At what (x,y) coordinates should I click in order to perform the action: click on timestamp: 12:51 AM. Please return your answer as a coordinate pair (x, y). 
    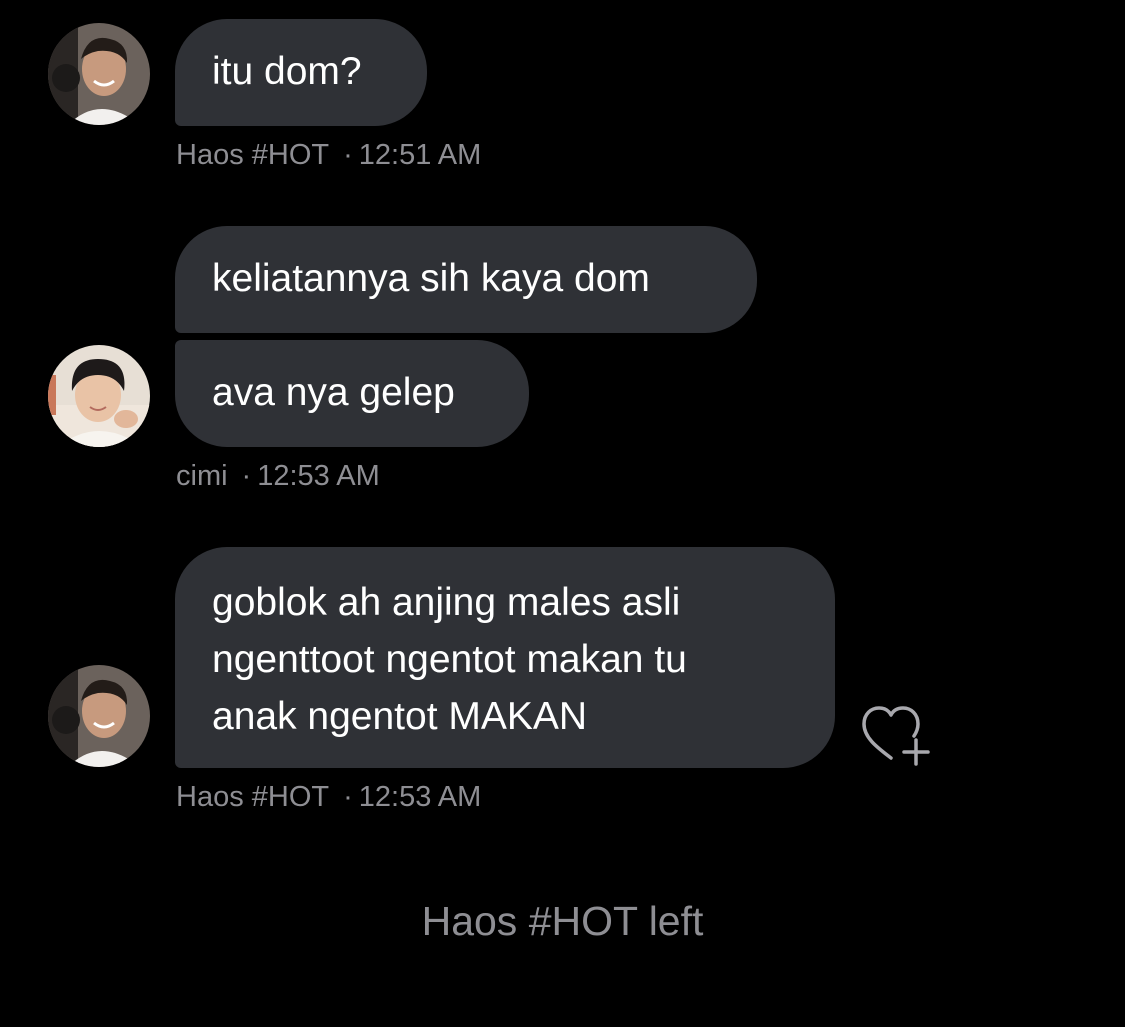
    Looking at the image, I should click on (420, 155).